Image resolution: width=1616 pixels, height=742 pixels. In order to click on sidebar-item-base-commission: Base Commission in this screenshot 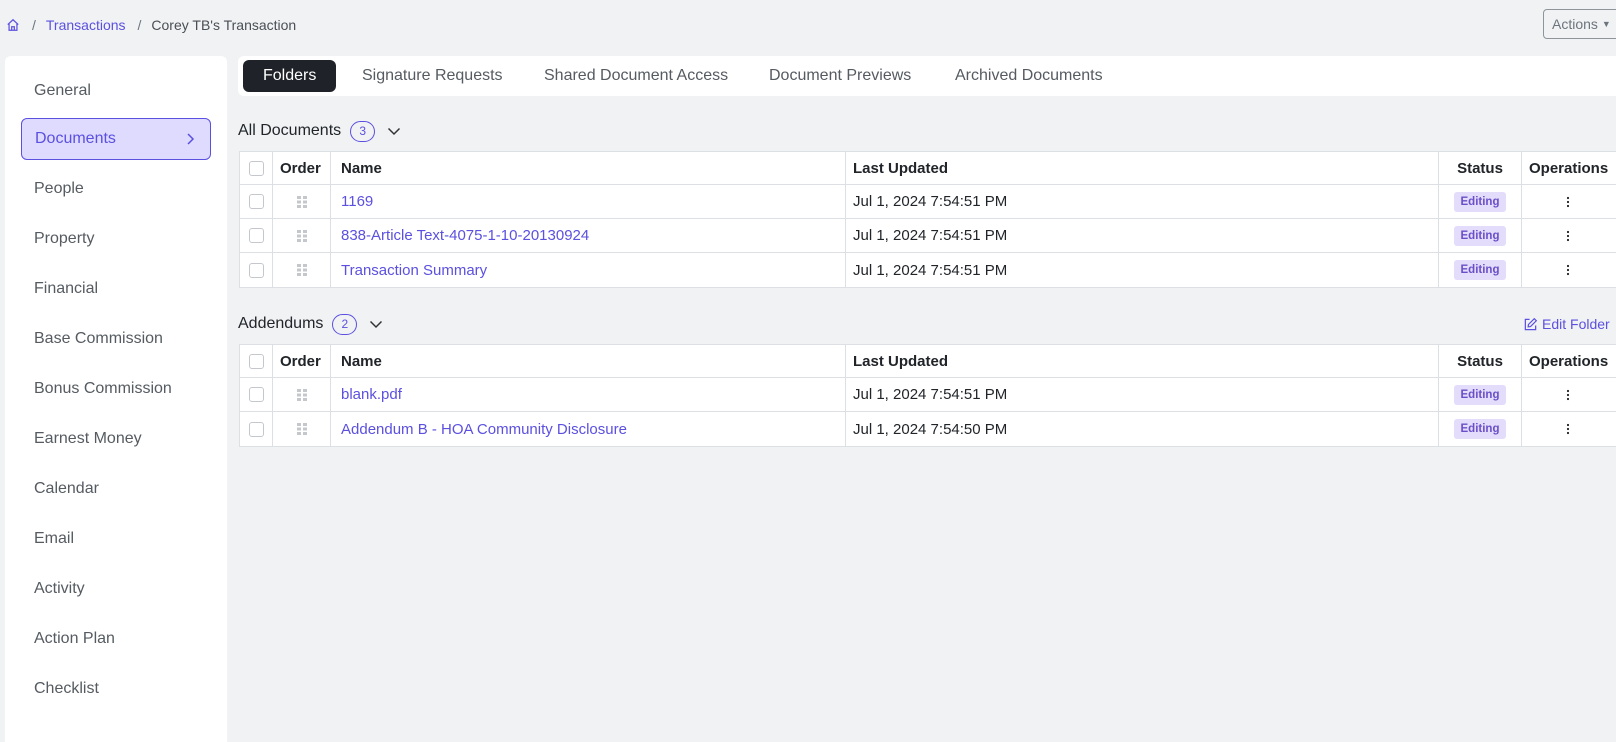, I will do `click(116, 339)`.